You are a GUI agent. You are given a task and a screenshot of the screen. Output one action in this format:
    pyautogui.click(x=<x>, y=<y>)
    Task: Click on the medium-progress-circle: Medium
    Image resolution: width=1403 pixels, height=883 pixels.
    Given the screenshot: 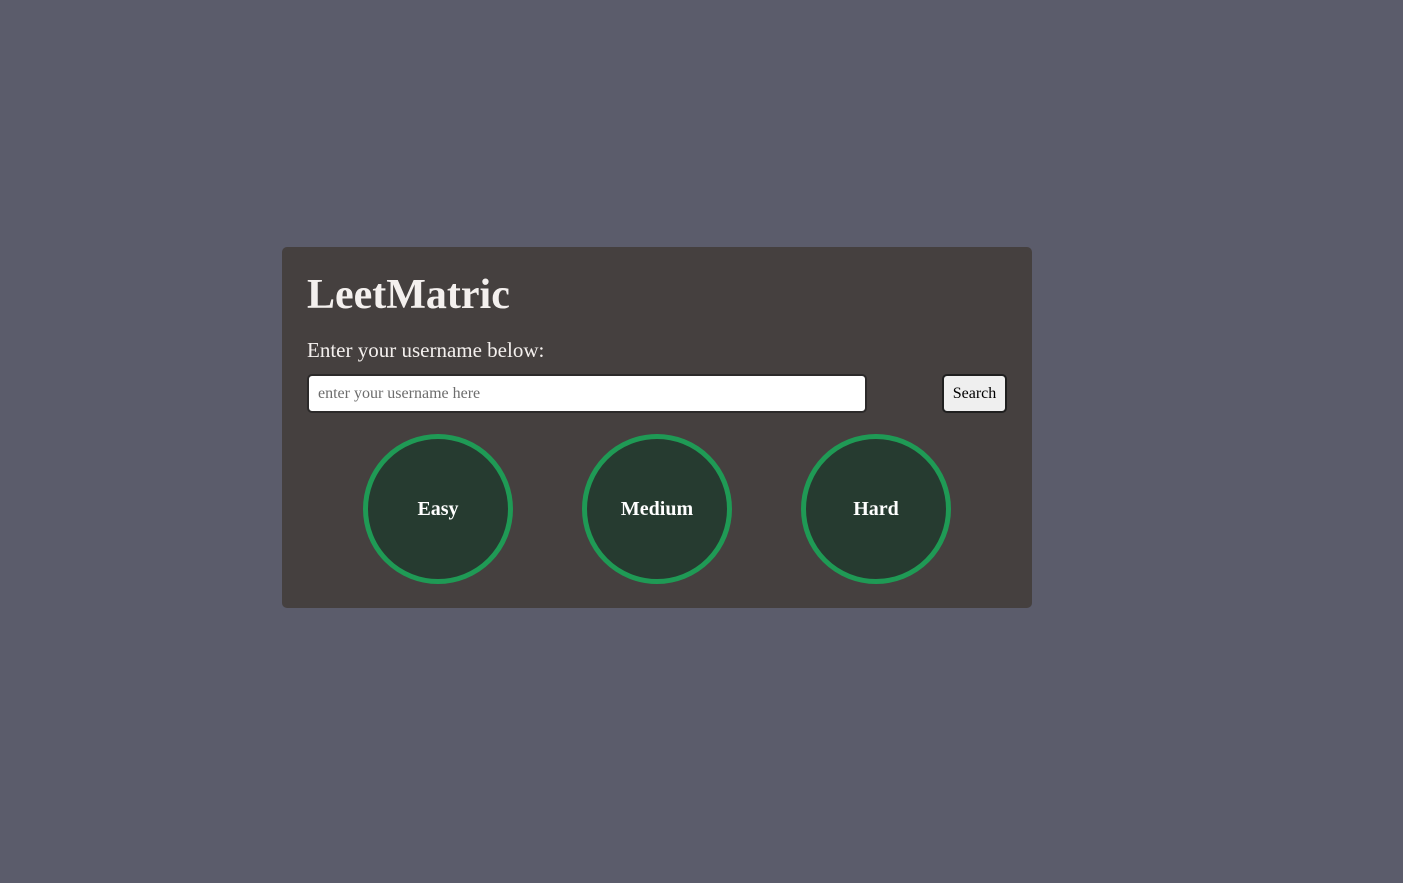 What is the action you would take?
    pyautogui.click(x=657, y=509)
    